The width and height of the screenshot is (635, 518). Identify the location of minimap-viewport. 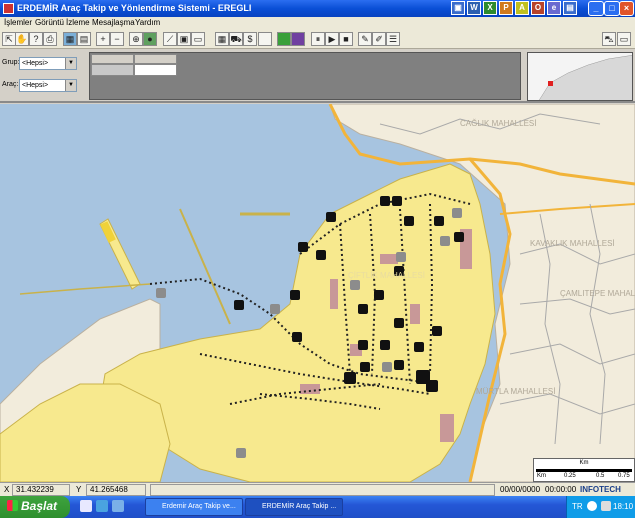
(550, 83).